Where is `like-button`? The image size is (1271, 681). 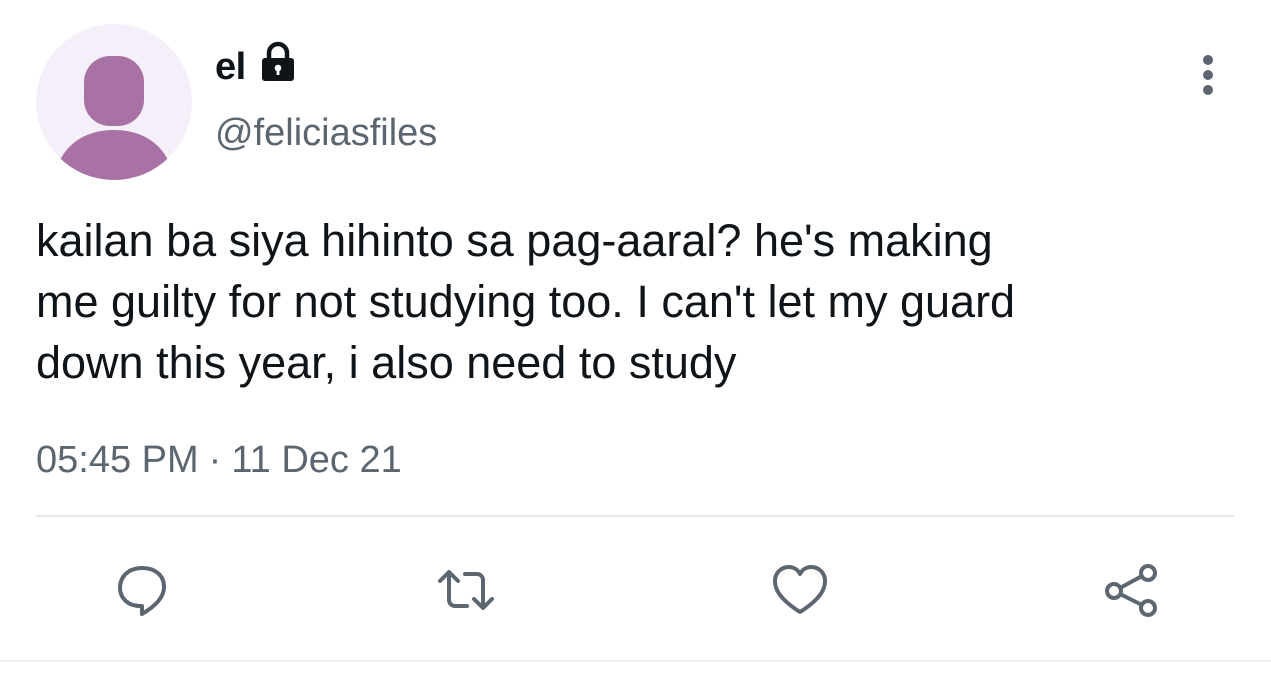 like-button is located at coordinates (800, 590).